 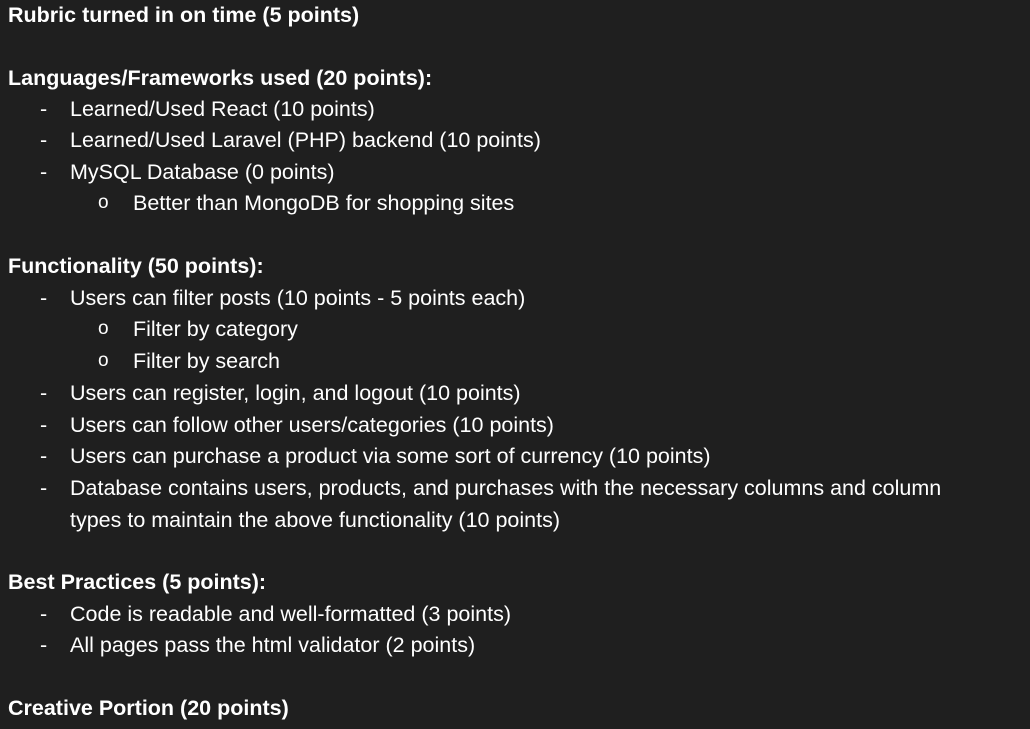 I want to click on list-item: MySQL Database (0 points), so click(x=202, y=172).